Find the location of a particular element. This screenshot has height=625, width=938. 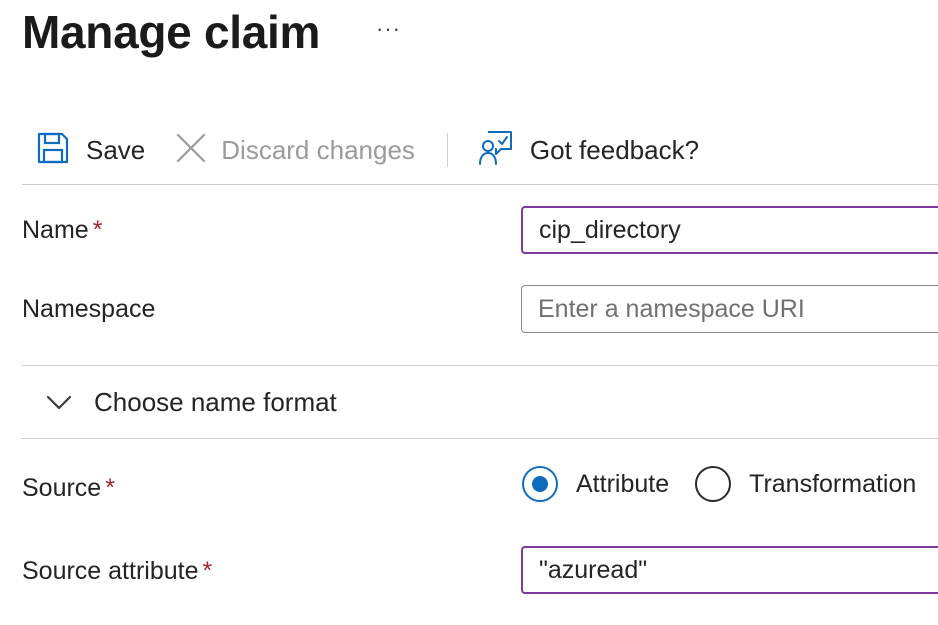

feedback-label: Got feedback? is located at coordinates (614, 150).